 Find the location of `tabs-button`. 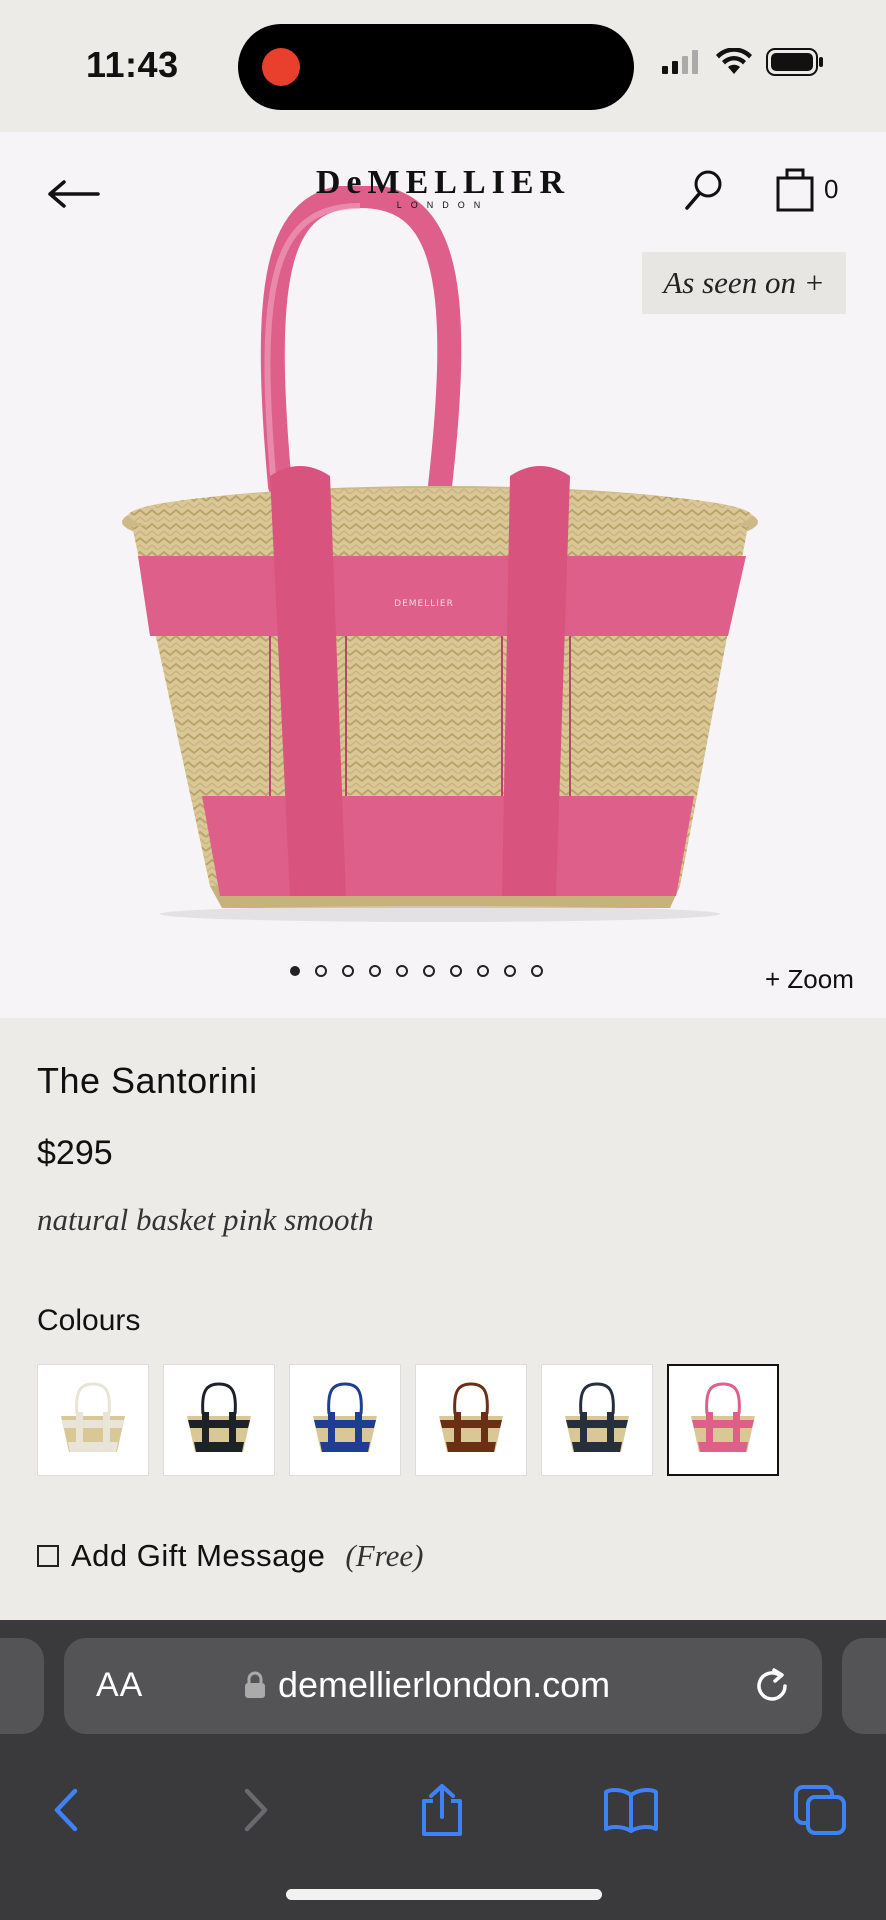

tabs-button is located at coordinates (820, 1810).